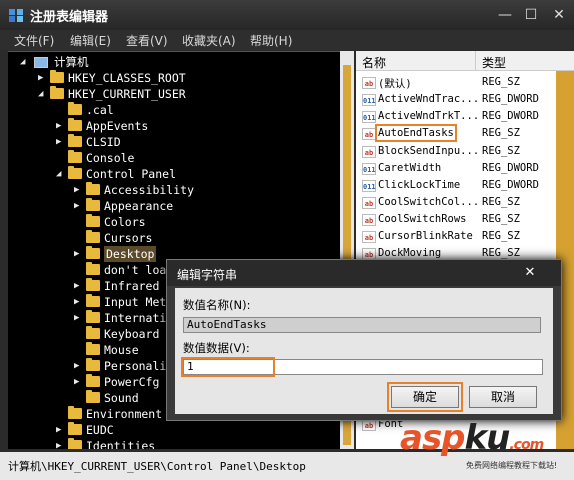 The height and width of the screenshot is (480, 574). Describe the element at coordinates (416, 133) in the screenshot. I see `value-name: AutoEndTasks` at that location.